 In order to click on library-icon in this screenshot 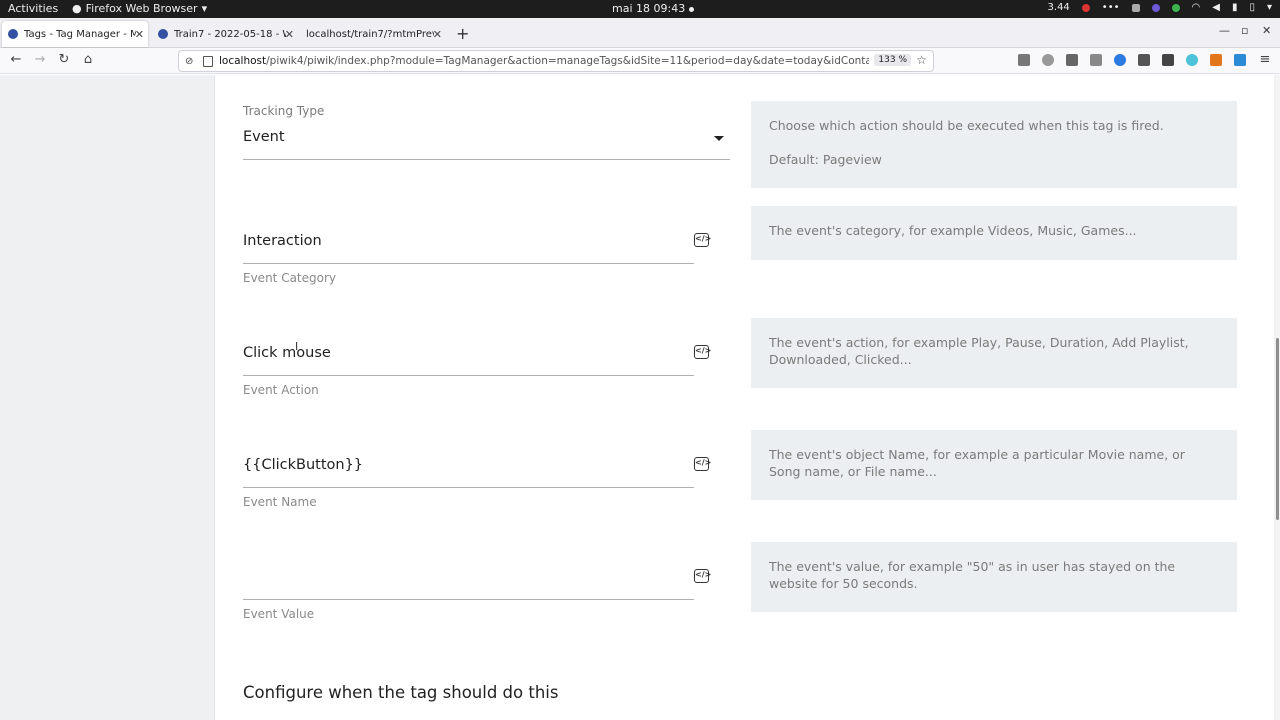, I will do `click(1072, 60)`.